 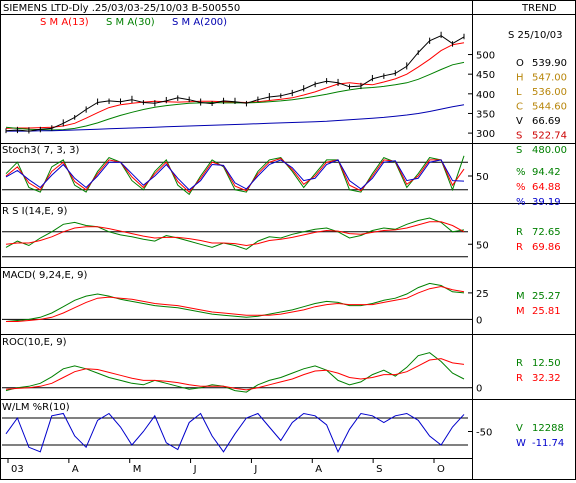 What do you see at coordinates (520, 78) in the screenshot?
I see `quote-key: H` at bounding box center [520, 78].